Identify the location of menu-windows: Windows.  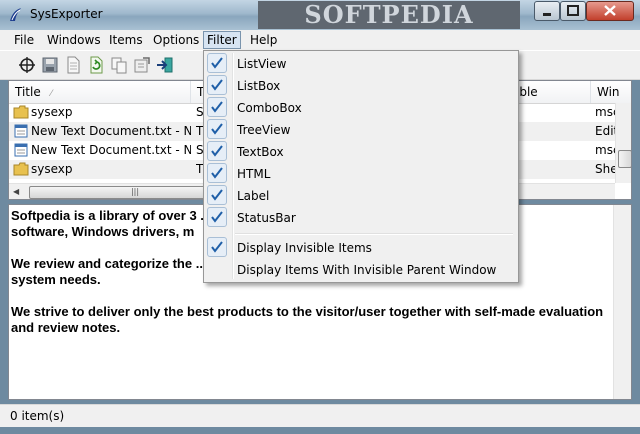
(74, 40).